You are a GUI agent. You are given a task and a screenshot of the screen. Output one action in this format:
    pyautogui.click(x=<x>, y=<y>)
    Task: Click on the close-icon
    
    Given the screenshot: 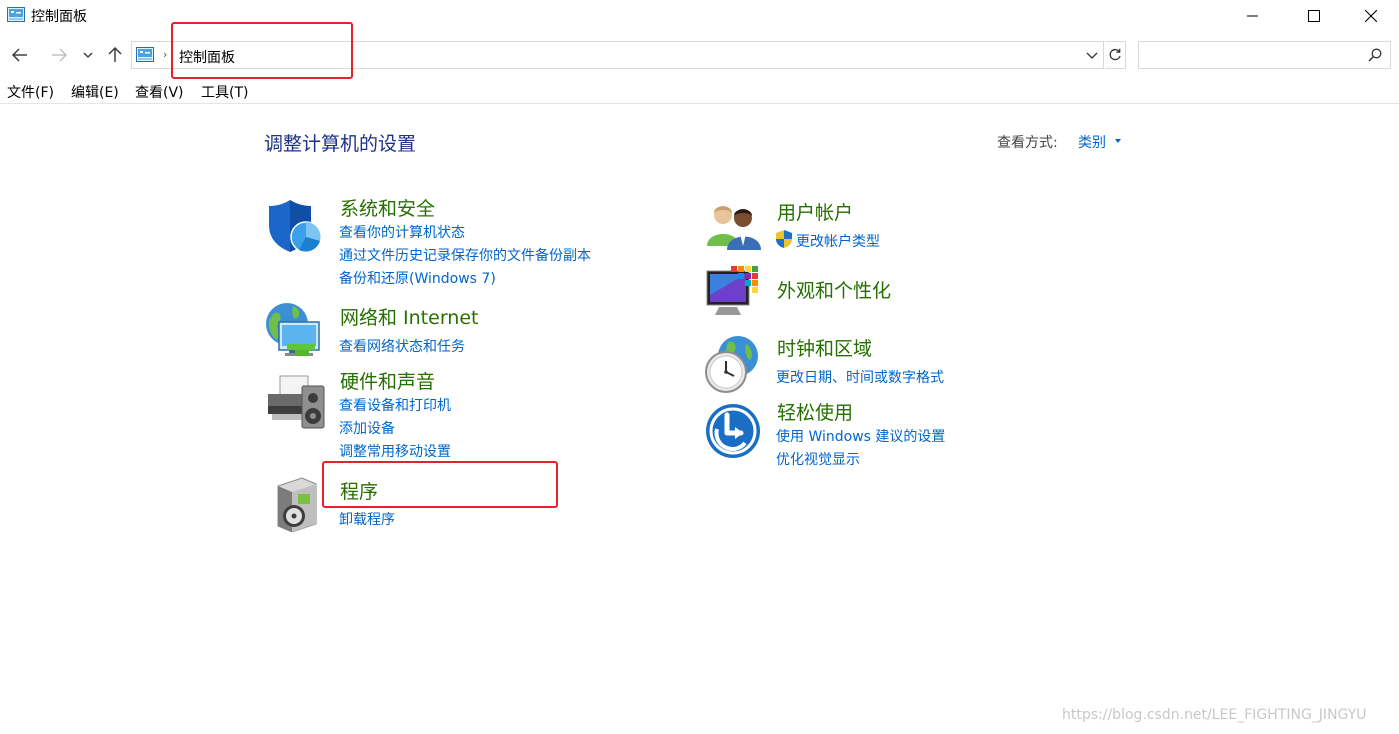 What is the action you would take?
    pyautogui.click(x=1371, y=16)
    